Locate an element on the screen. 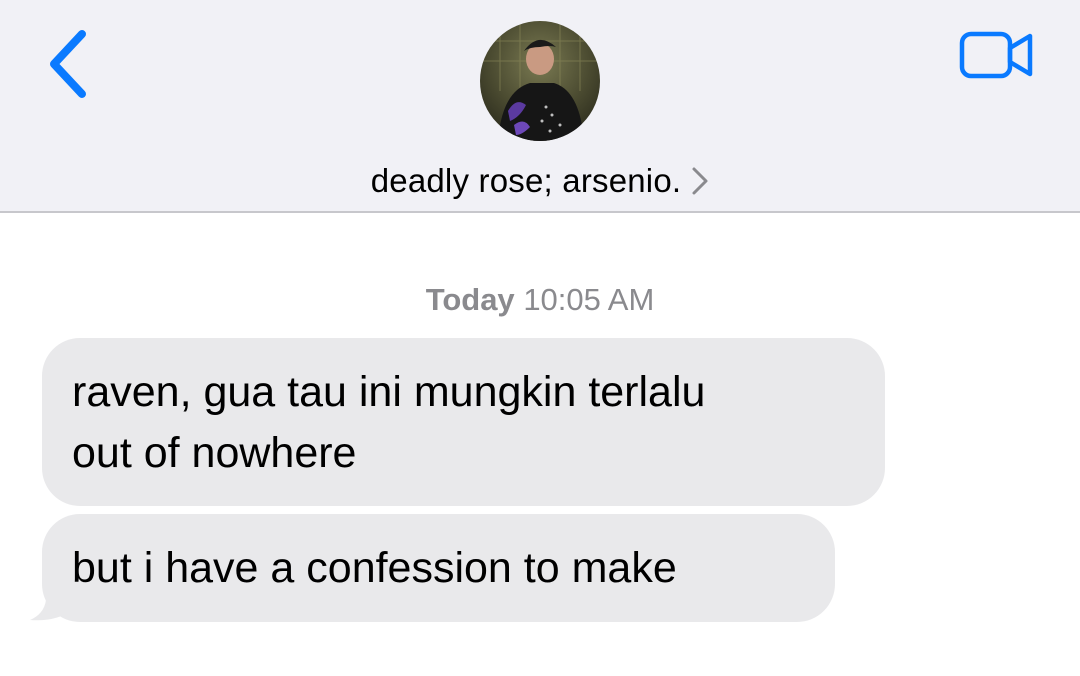 The width and height of the screenshot is (1080, 676). message-timestamp: Today 10:05 AM is located at coordinates (540, 300).